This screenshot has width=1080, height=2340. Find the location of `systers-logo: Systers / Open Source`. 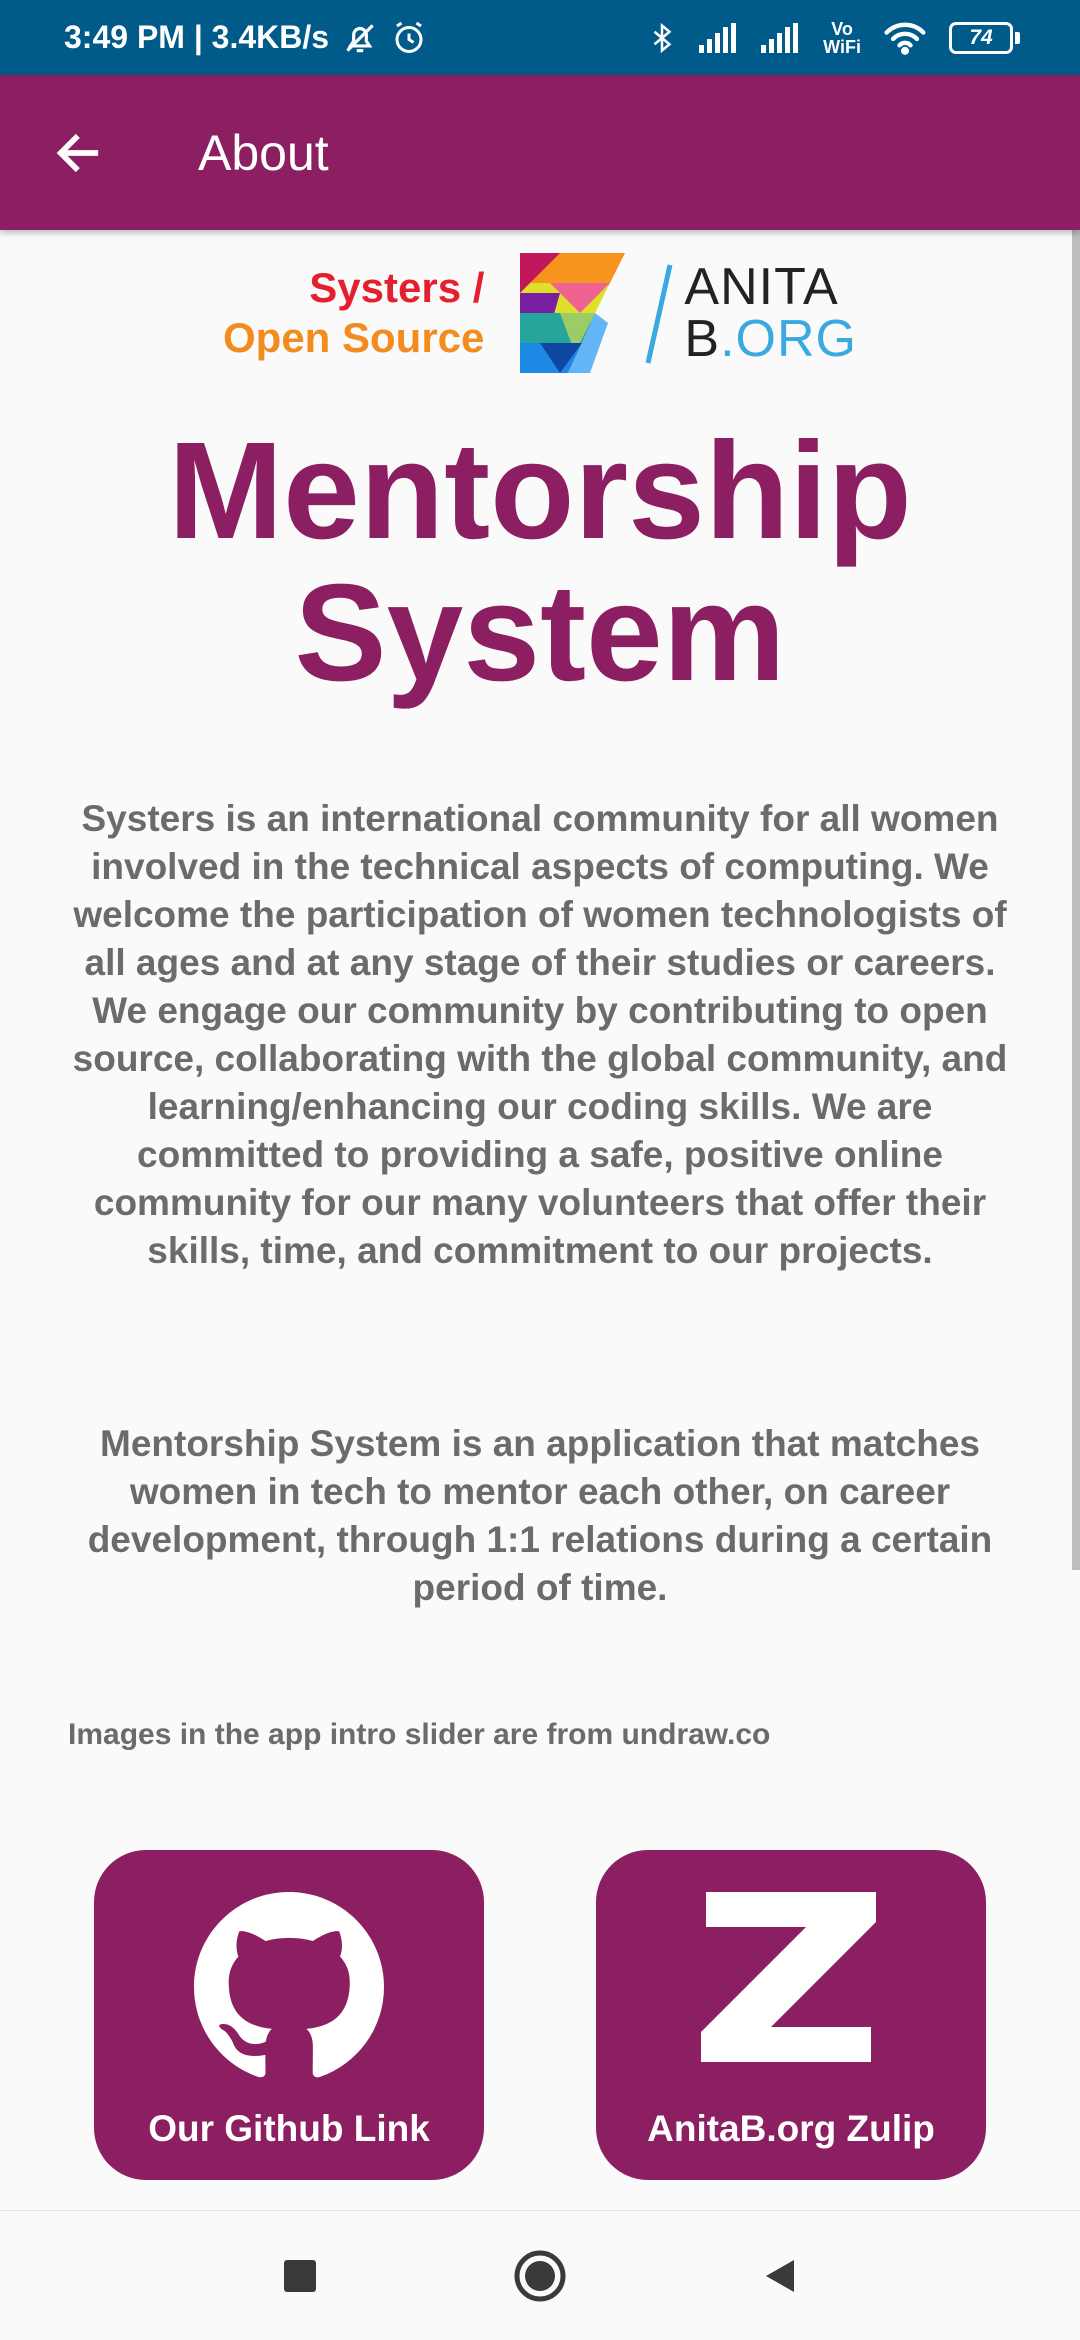

systers-logo: Systers / Open Source is located at coordinates (353, 312).